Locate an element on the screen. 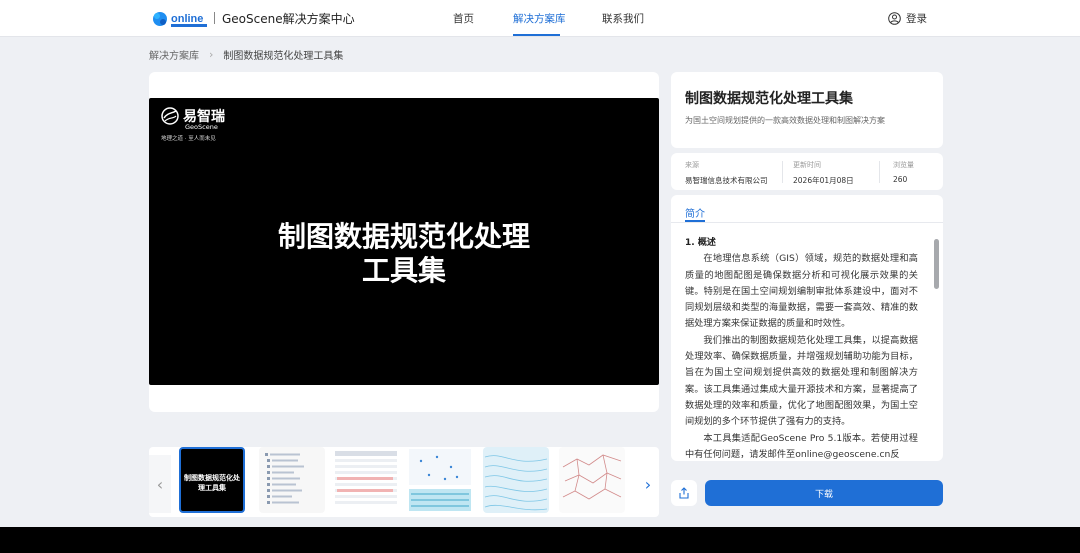  thumbnail-strip: ‹ 制图数据规范化处理工具集 › is located at coordinates (404, 482).